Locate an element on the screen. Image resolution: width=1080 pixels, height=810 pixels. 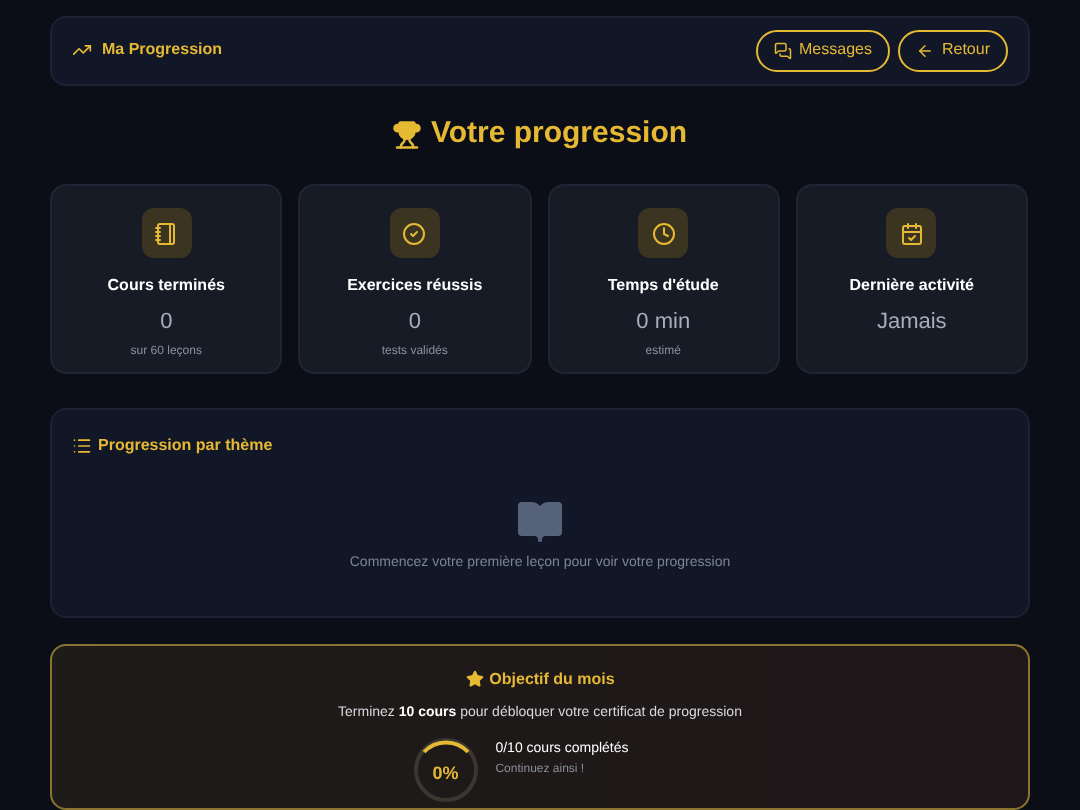
trophy-icon is located at coordinates (407, 134).